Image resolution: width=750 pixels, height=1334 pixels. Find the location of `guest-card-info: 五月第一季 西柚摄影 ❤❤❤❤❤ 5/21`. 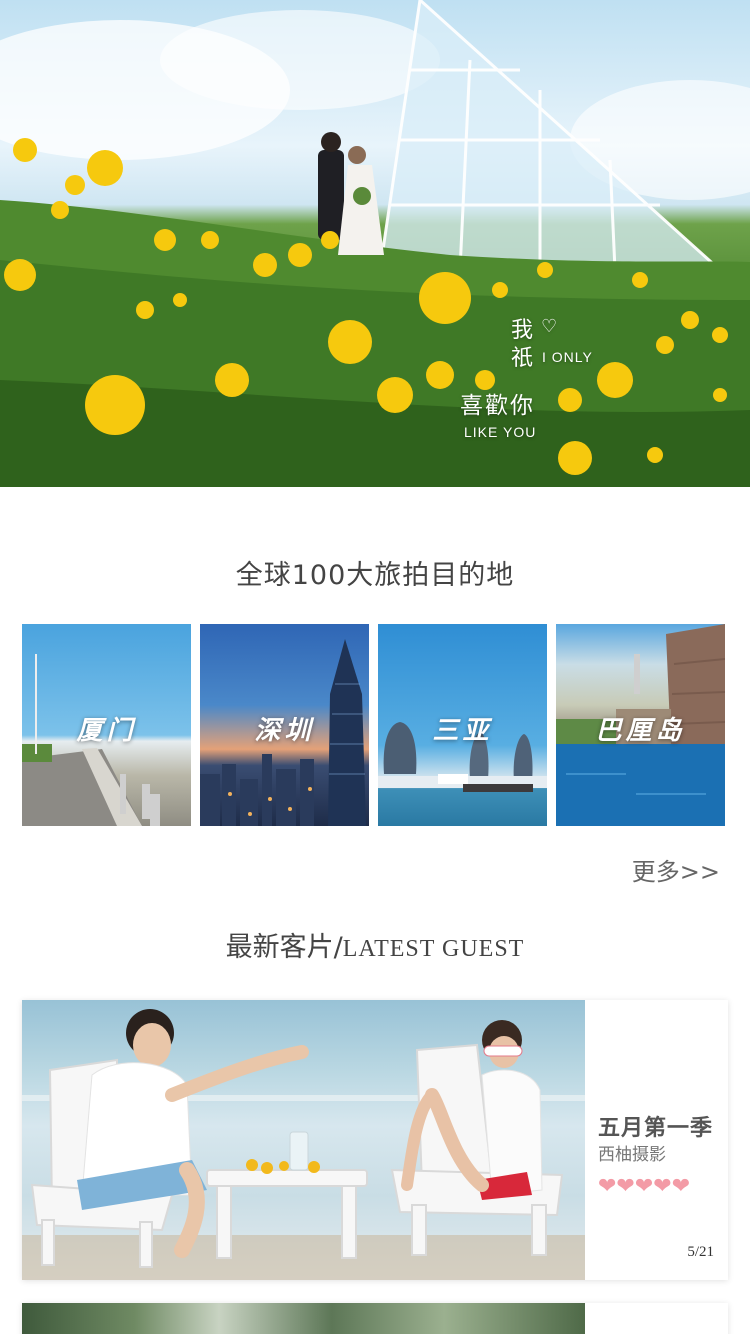

guest-card-info: 五月第一季 西柚摄影 ❤❤❤❤❤ 5/21 is located at coordinates (656, 1140).